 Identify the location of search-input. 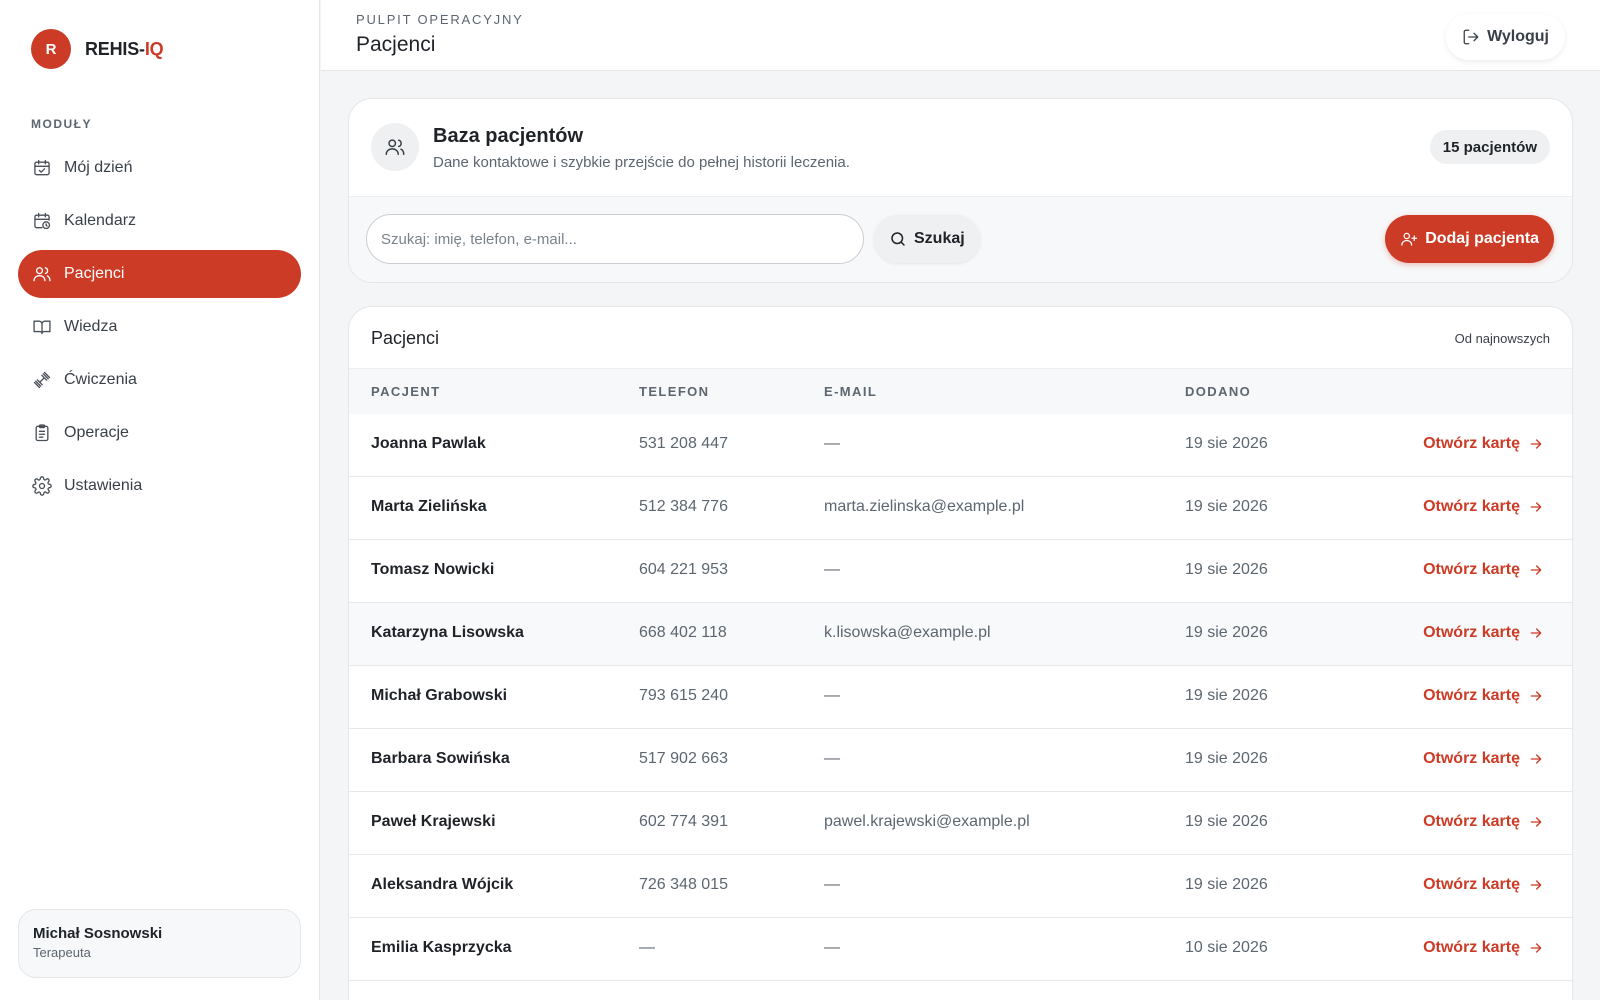
(615, 239).